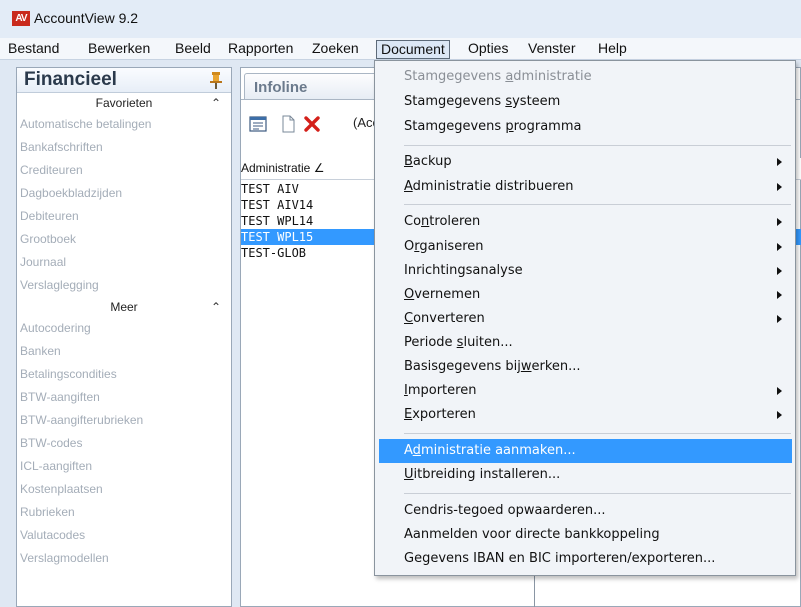 Image resolution: width=801 pixels, height=607 pixels. Describe the element at coordinates (124, 216) in the screenshot. I see `nav-item-debiteuren: Debiteuren` at that location.